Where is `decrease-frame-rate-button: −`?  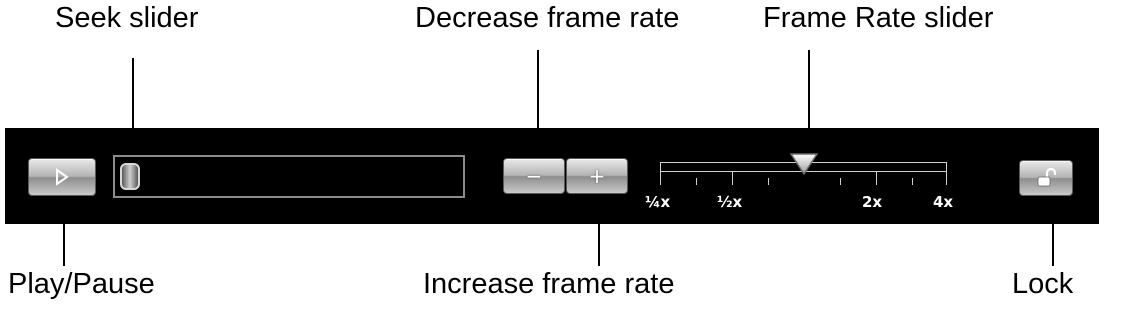
decrease-frame-rate-button: − is located at coordinates (534, 176).